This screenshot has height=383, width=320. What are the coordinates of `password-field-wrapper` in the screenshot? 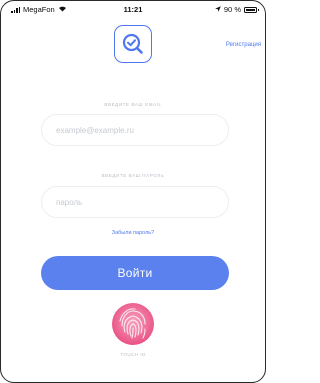 It's located at (135, 202).